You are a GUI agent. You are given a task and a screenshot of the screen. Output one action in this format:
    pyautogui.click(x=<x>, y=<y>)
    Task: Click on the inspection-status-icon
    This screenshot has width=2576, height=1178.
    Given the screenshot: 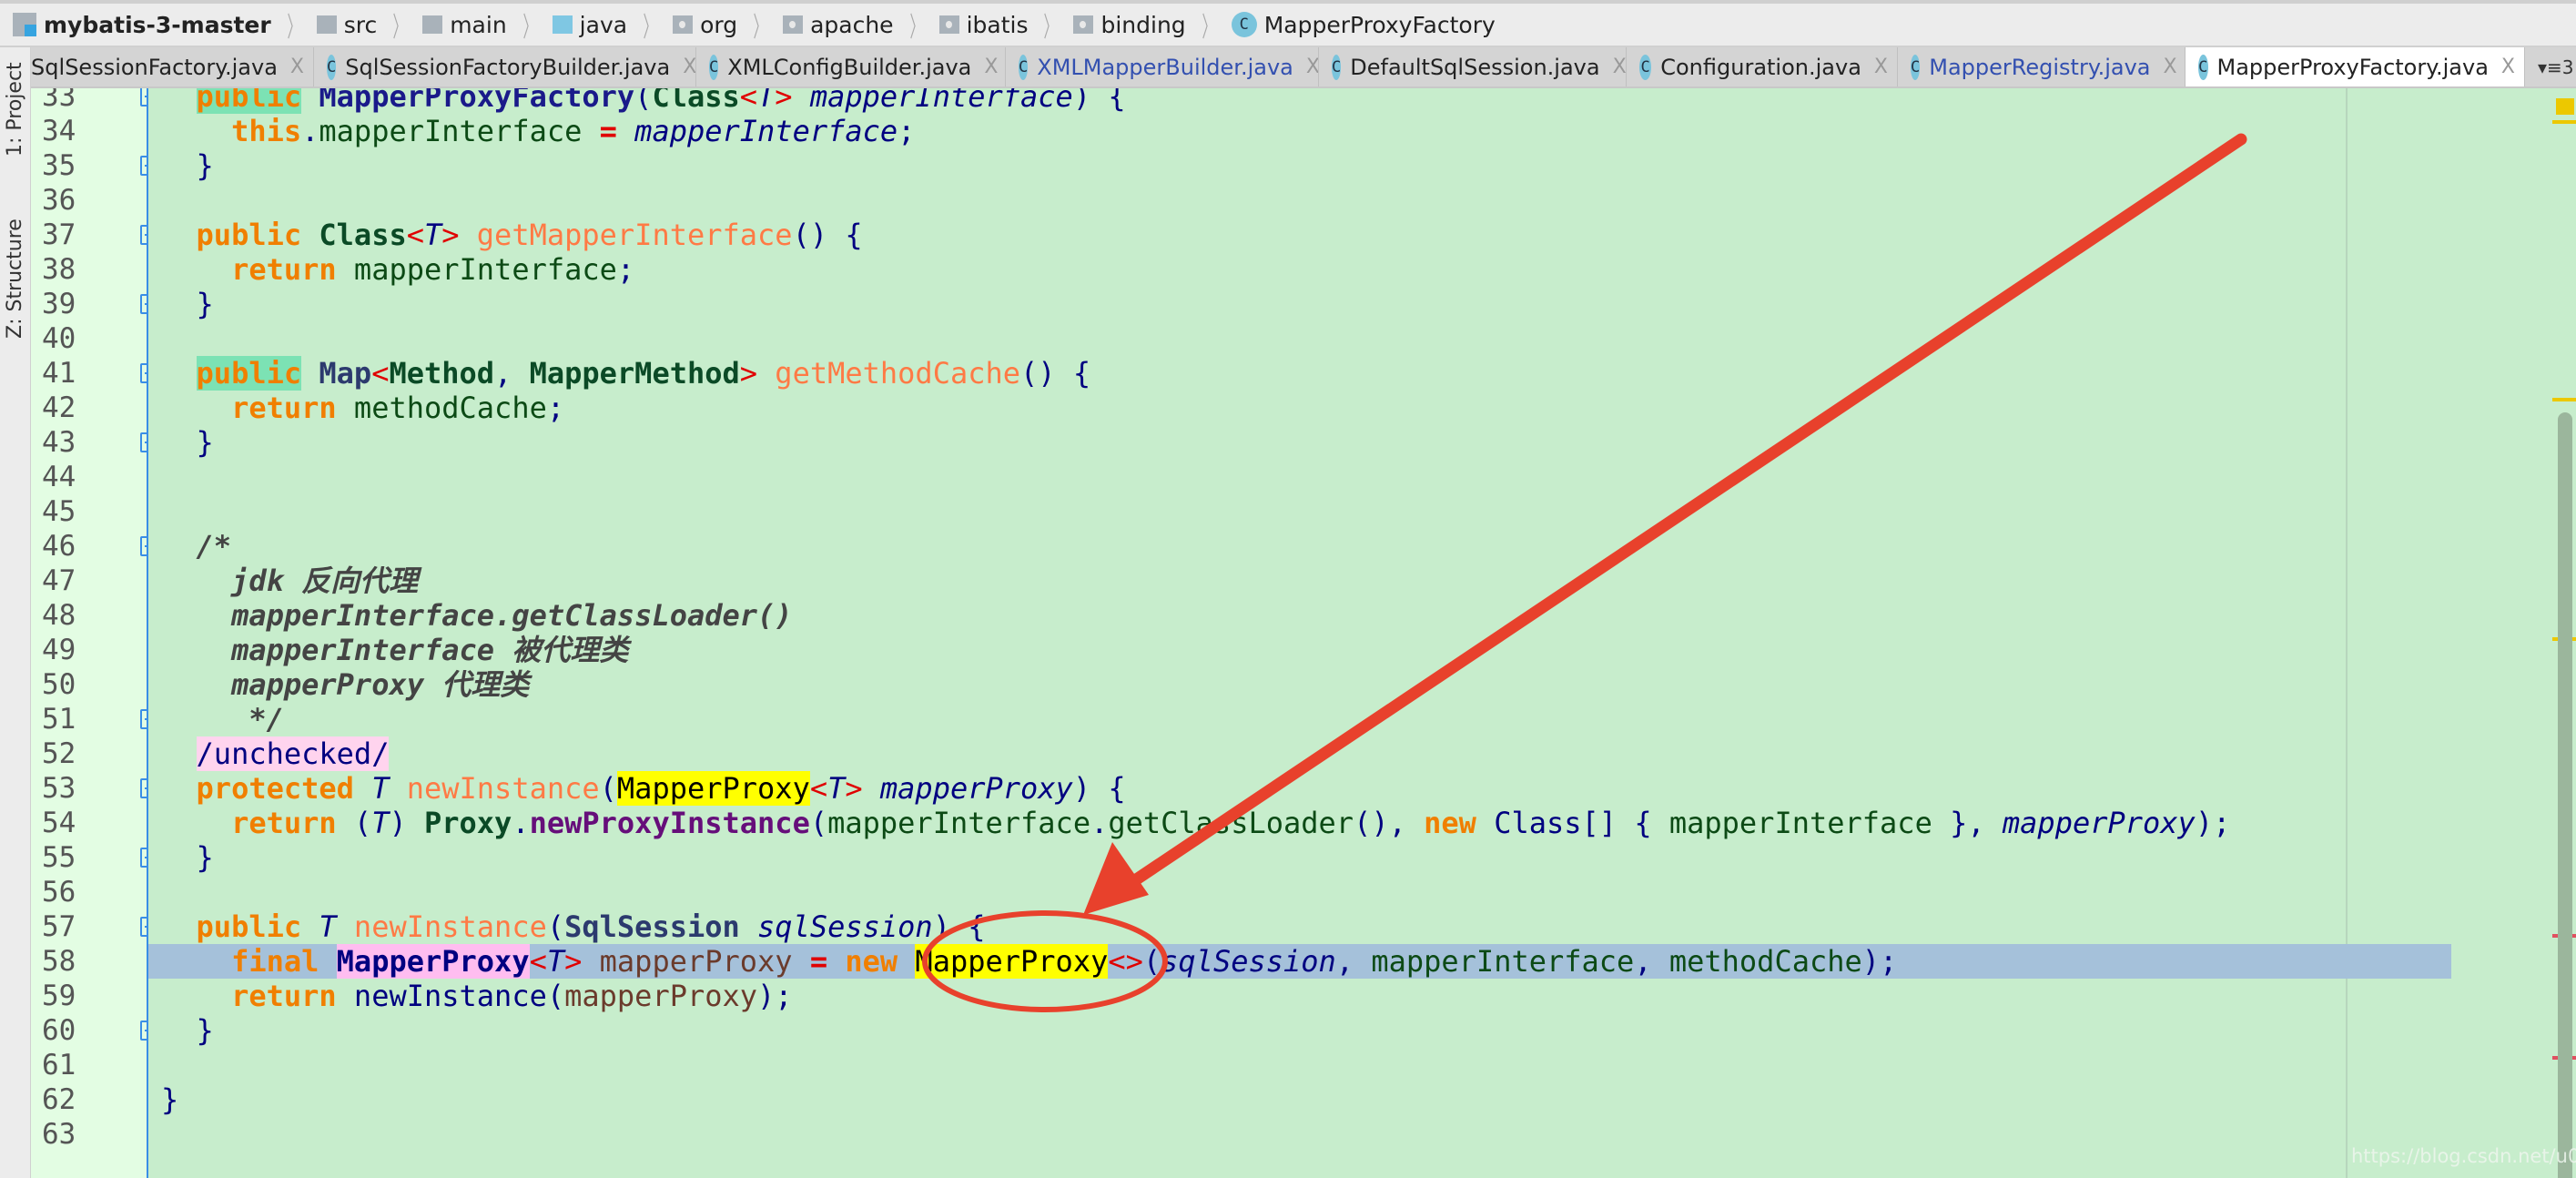 What is the action you would take?
    pyautogui.click(x=2565, y=106)
    